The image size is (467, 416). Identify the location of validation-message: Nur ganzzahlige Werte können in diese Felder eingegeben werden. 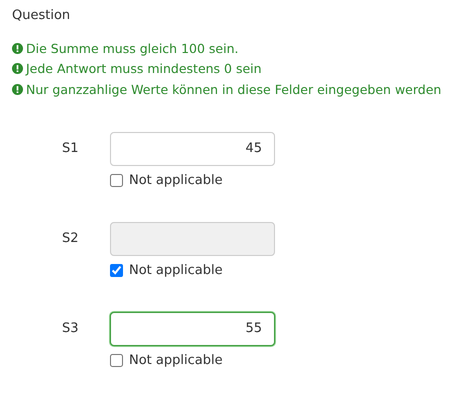
(234, 89).